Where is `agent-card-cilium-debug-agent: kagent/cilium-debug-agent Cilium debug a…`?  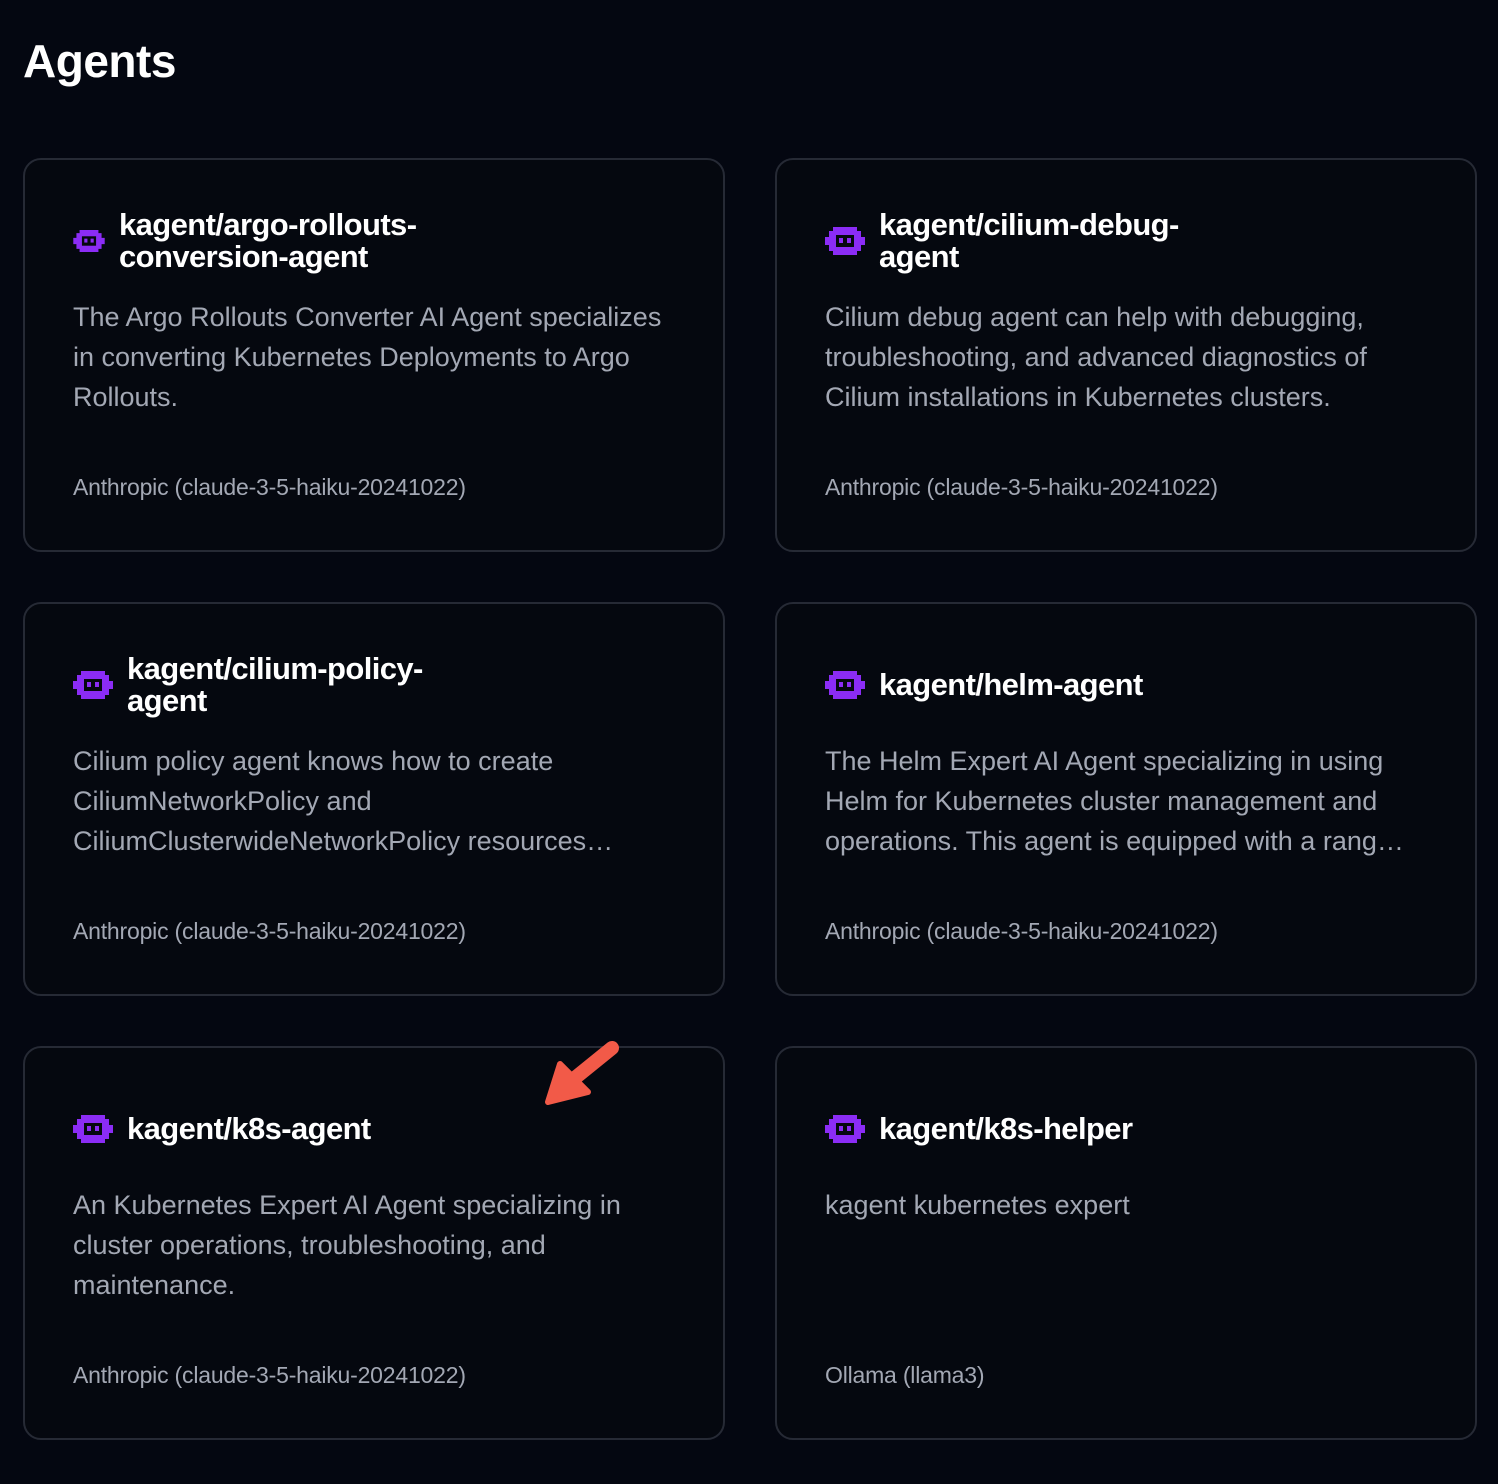
agent-card-cilium-debug-agent: kagent/cilium-debug-agent Cilium debug a… is located at coordinates (1126, 355).